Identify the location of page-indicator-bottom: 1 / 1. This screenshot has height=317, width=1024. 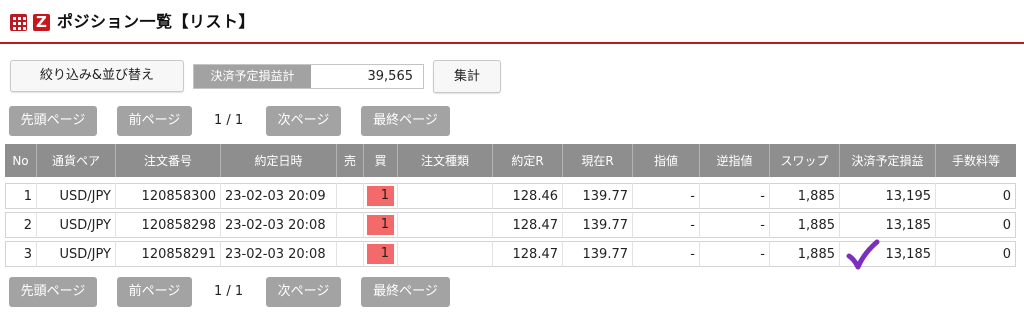
(229, 291).